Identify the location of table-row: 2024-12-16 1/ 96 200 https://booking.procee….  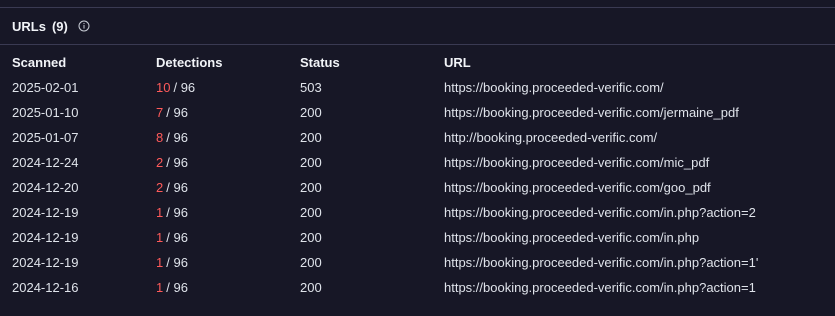
(417, 287).